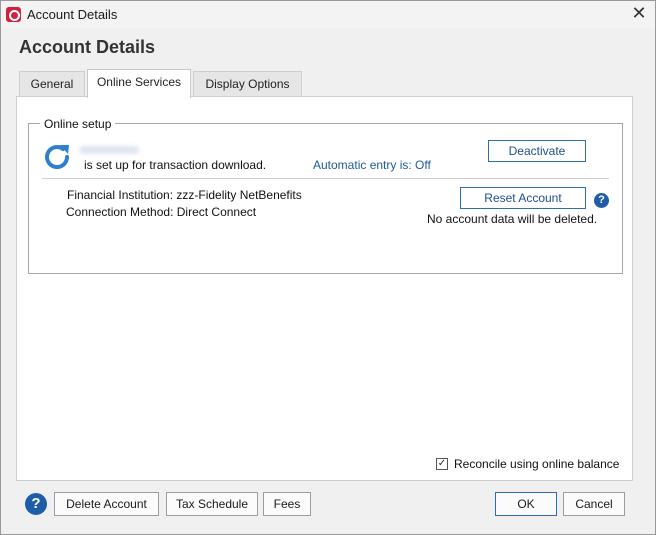  I want to click on setup-status-text: is set up for transaction download., so click(175, 165).